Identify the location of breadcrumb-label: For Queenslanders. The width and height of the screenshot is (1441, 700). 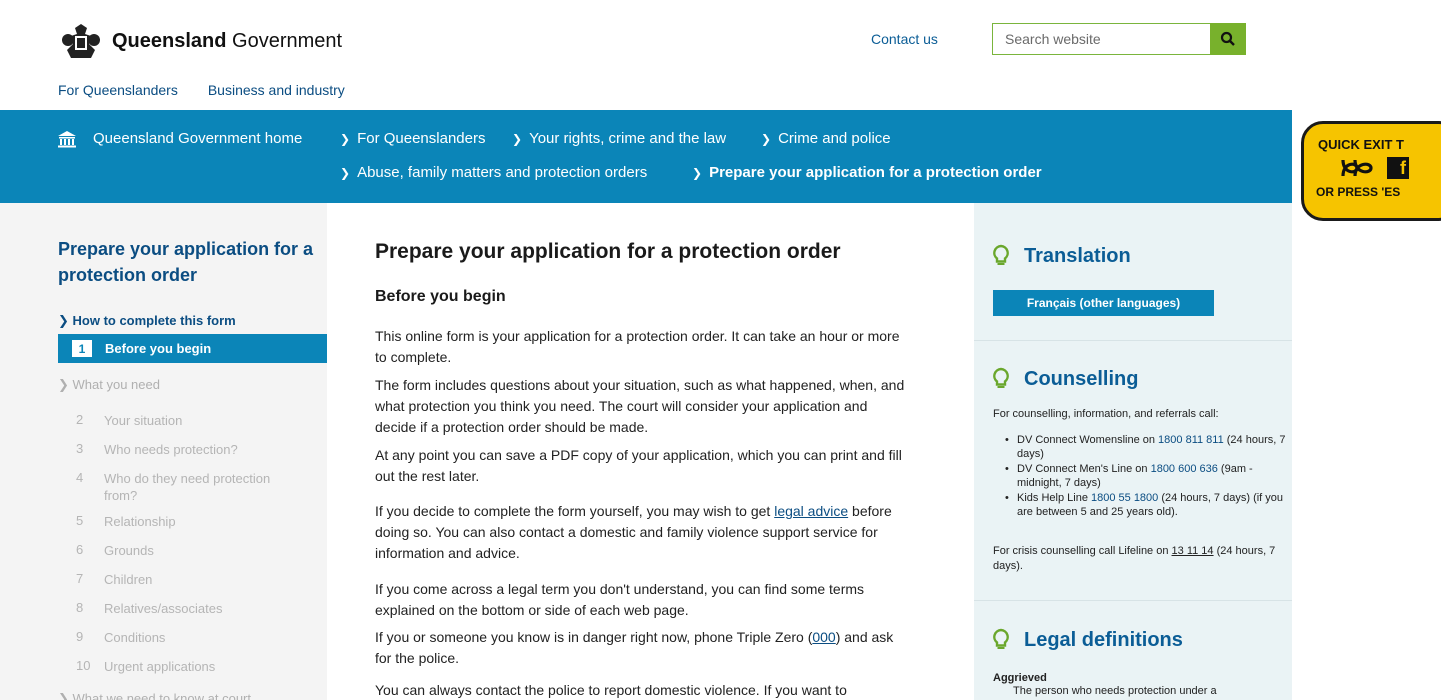
(421, 138).